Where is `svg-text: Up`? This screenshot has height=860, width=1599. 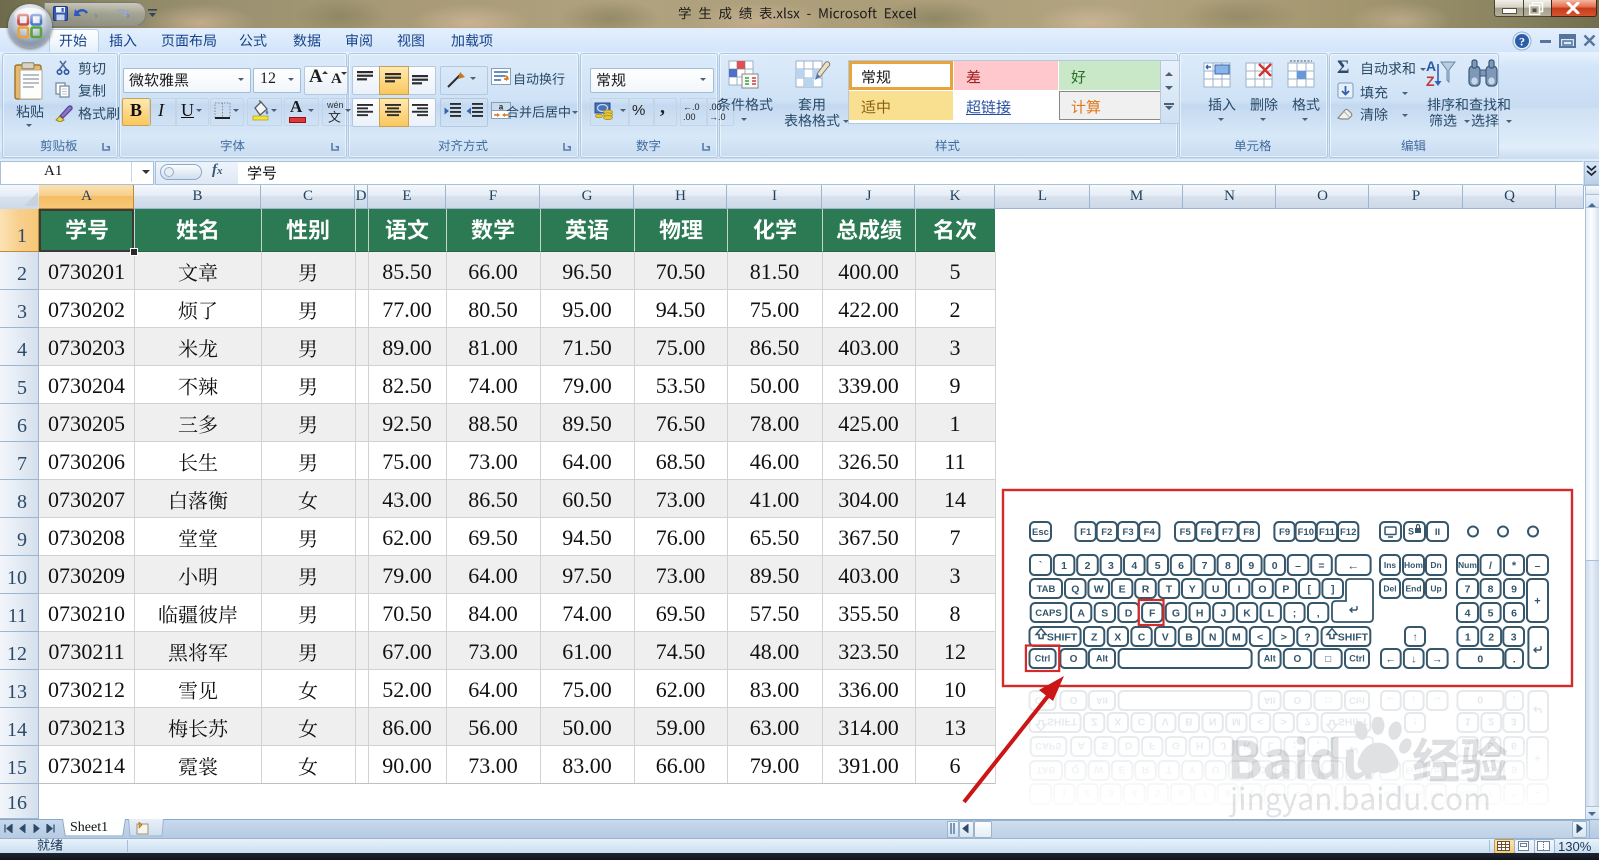 svg-text: Up is located at coordinates (1435, 589).